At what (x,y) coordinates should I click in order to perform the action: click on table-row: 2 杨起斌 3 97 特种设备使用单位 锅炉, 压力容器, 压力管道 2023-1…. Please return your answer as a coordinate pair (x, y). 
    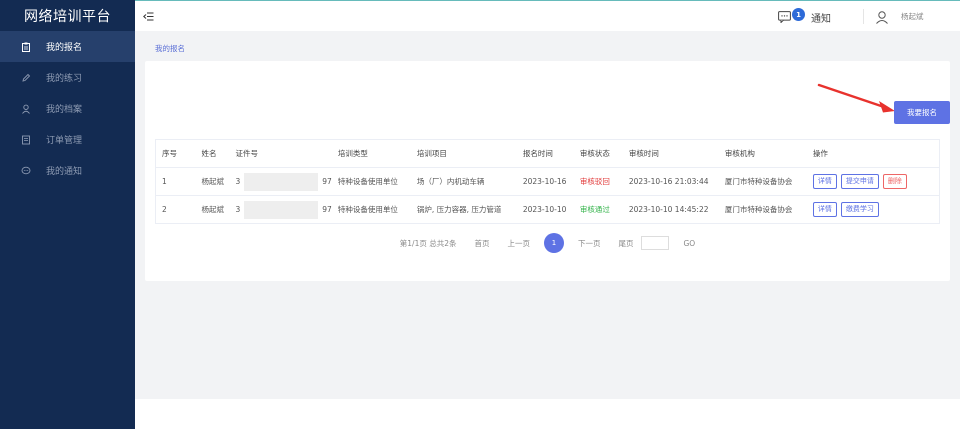
    Looking at the image, I should click on (547, 209).